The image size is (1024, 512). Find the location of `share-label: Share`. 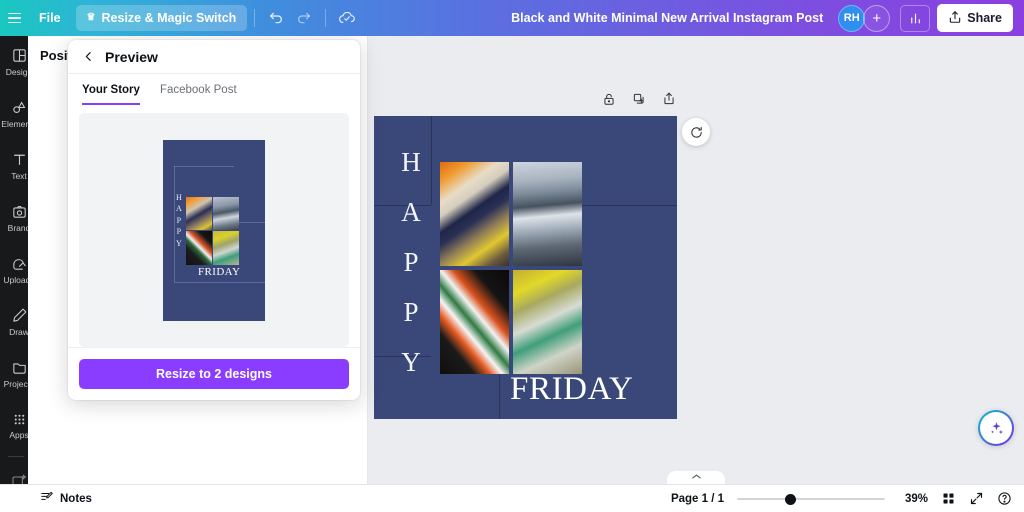

share-label: Share is located at coordinates (984, 18).